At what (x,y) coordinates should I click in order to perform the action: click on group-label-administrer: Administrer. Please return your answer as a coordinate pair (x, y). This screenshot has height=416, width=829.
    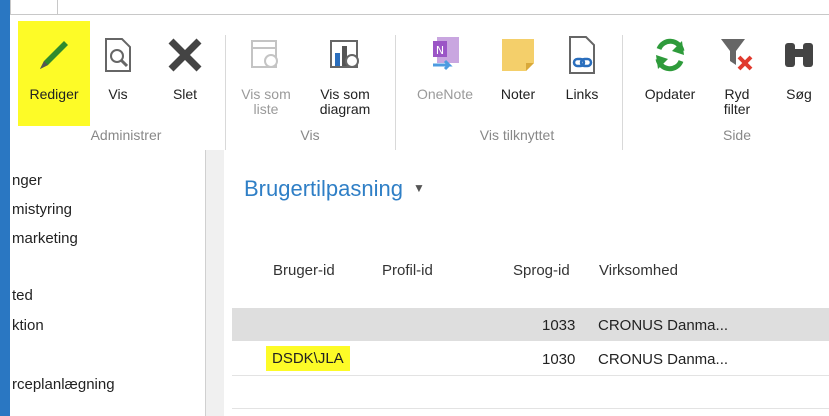
    Looking at the image, I should click on (126, 135).